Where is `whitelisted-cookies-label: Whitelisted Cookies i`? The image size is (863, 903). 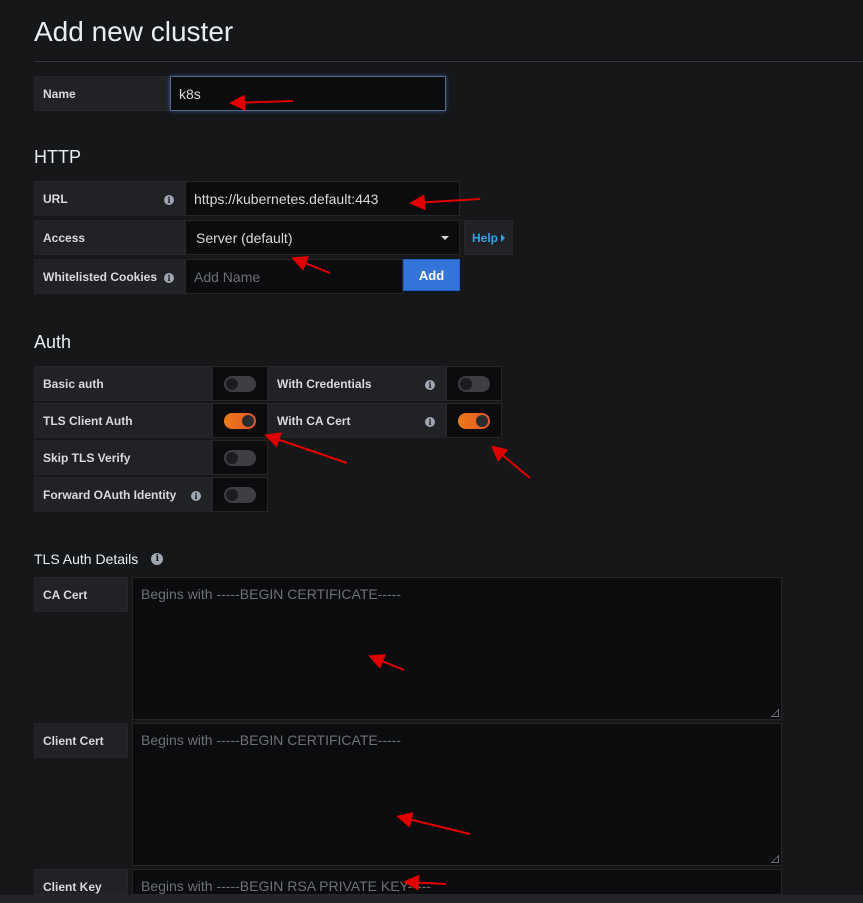 whitelisted-cookies-label: Whitelisted Cookies i is located at coordinates (109, 276).